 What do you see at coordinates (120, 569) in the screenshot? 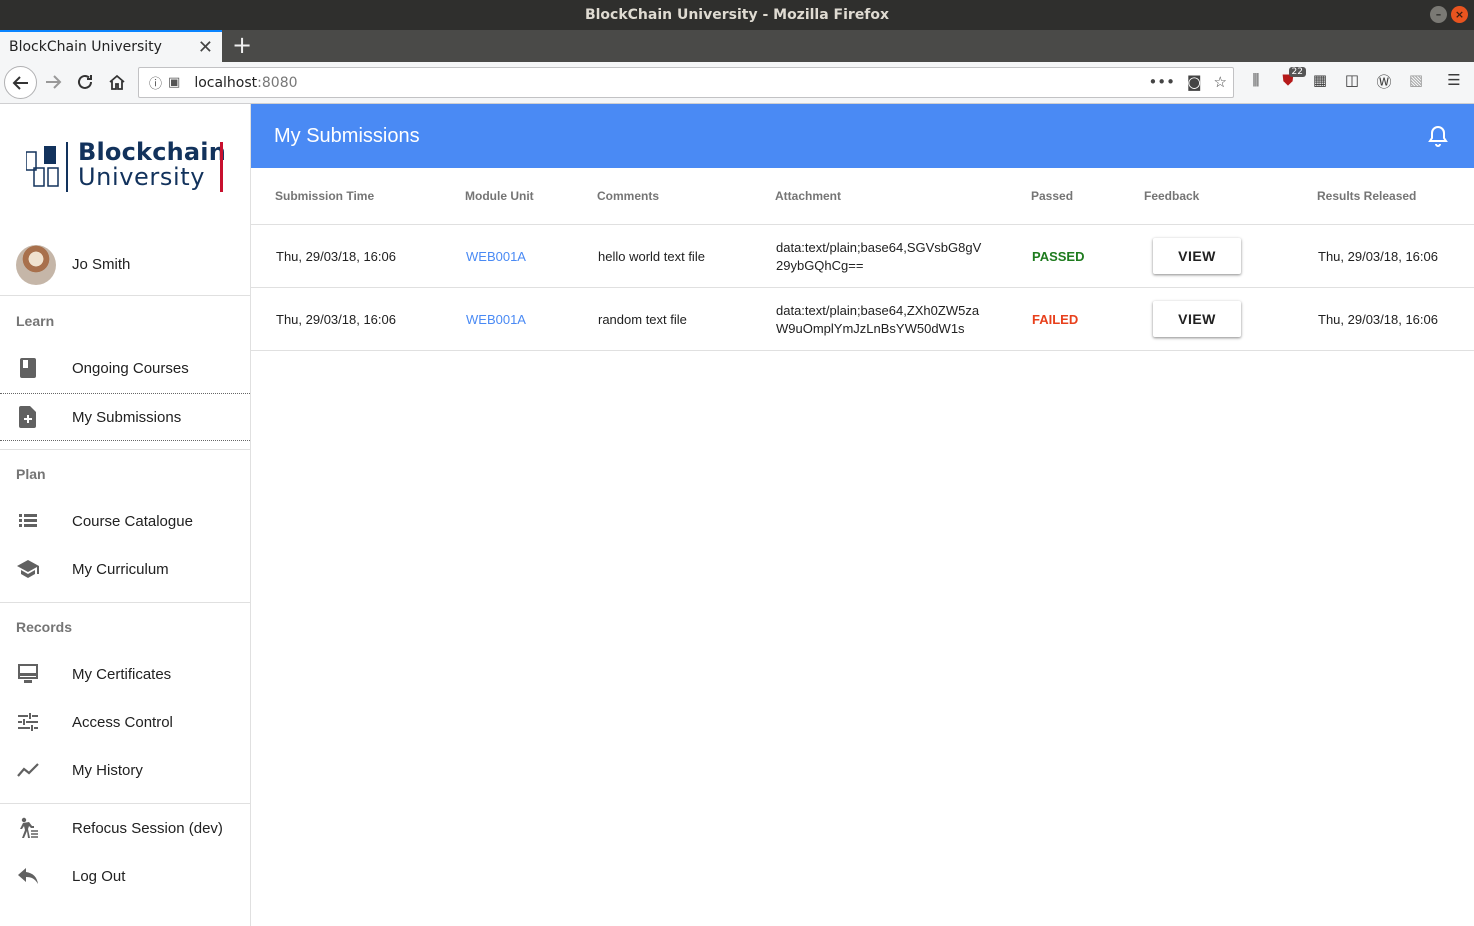
I see `sidebar-item-label: My Curriculum` at bounding box center [120, 569].